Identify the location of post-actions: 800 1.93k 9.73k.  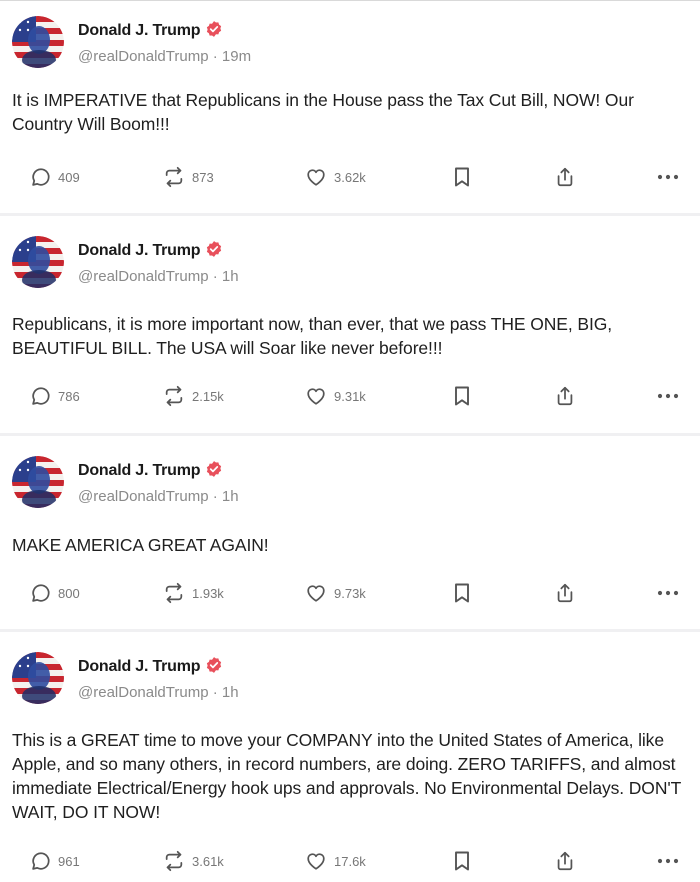
(350, 593).